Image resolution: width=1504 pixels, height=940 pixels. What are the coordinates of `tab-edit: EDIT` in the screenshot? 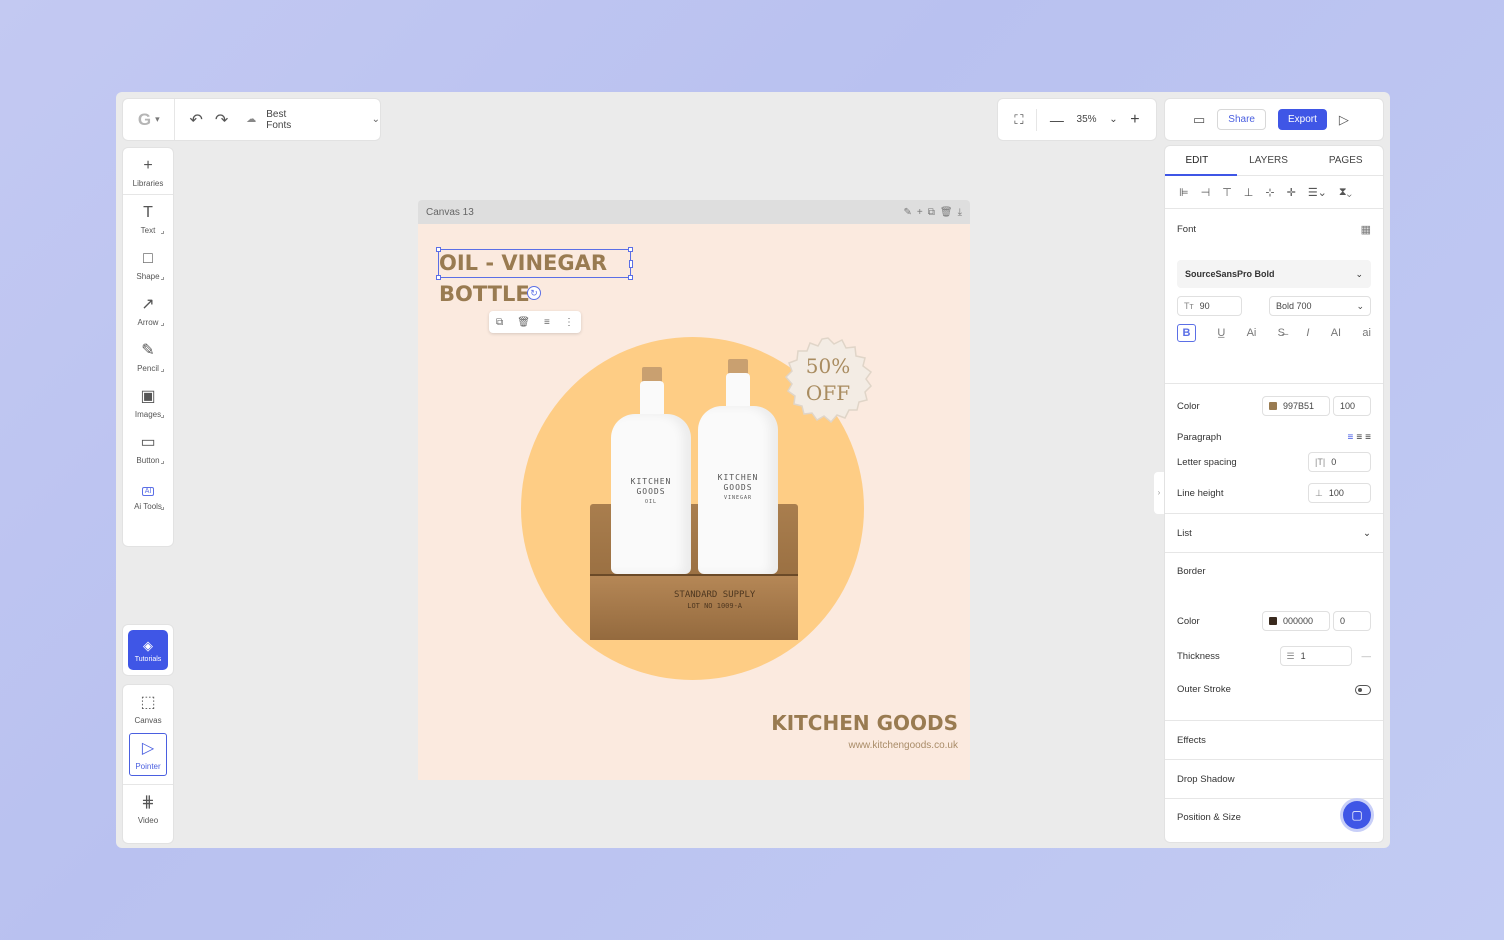 It's located at (1196, 160).